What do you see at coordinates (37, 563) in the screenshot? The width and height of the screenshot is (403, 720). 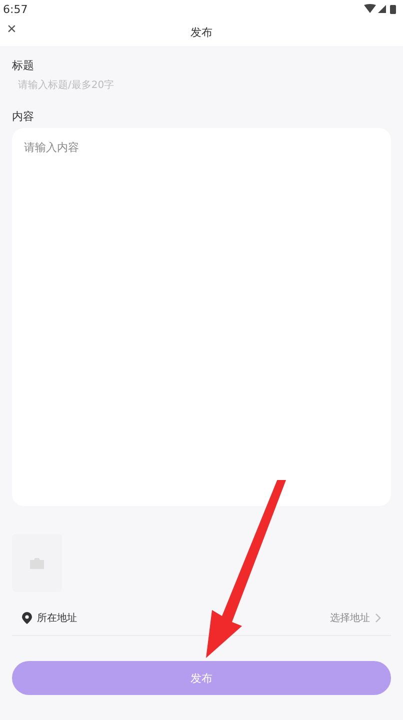 I see `add-photo-button` at bounding box center [37, 563].